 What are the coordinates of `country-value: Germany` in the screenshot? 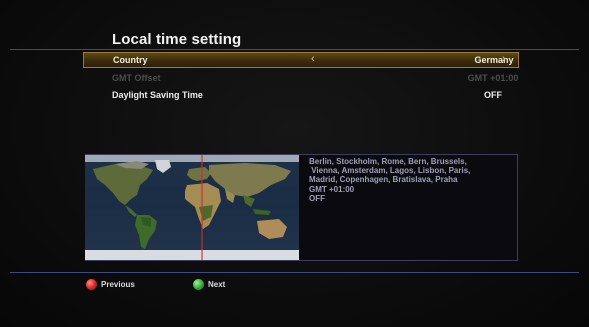 It's located at (494, 60).